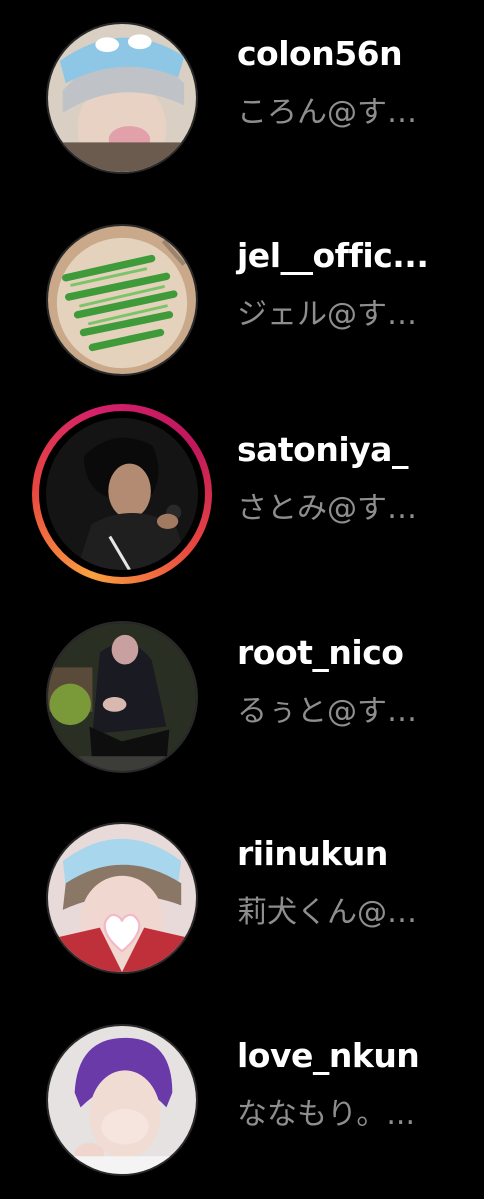 The image size is (484, 1199). What do you see at coordinates (320, 652) in the screenshot?
I see `account-username: root_nico` at bounding box center [320, 652].